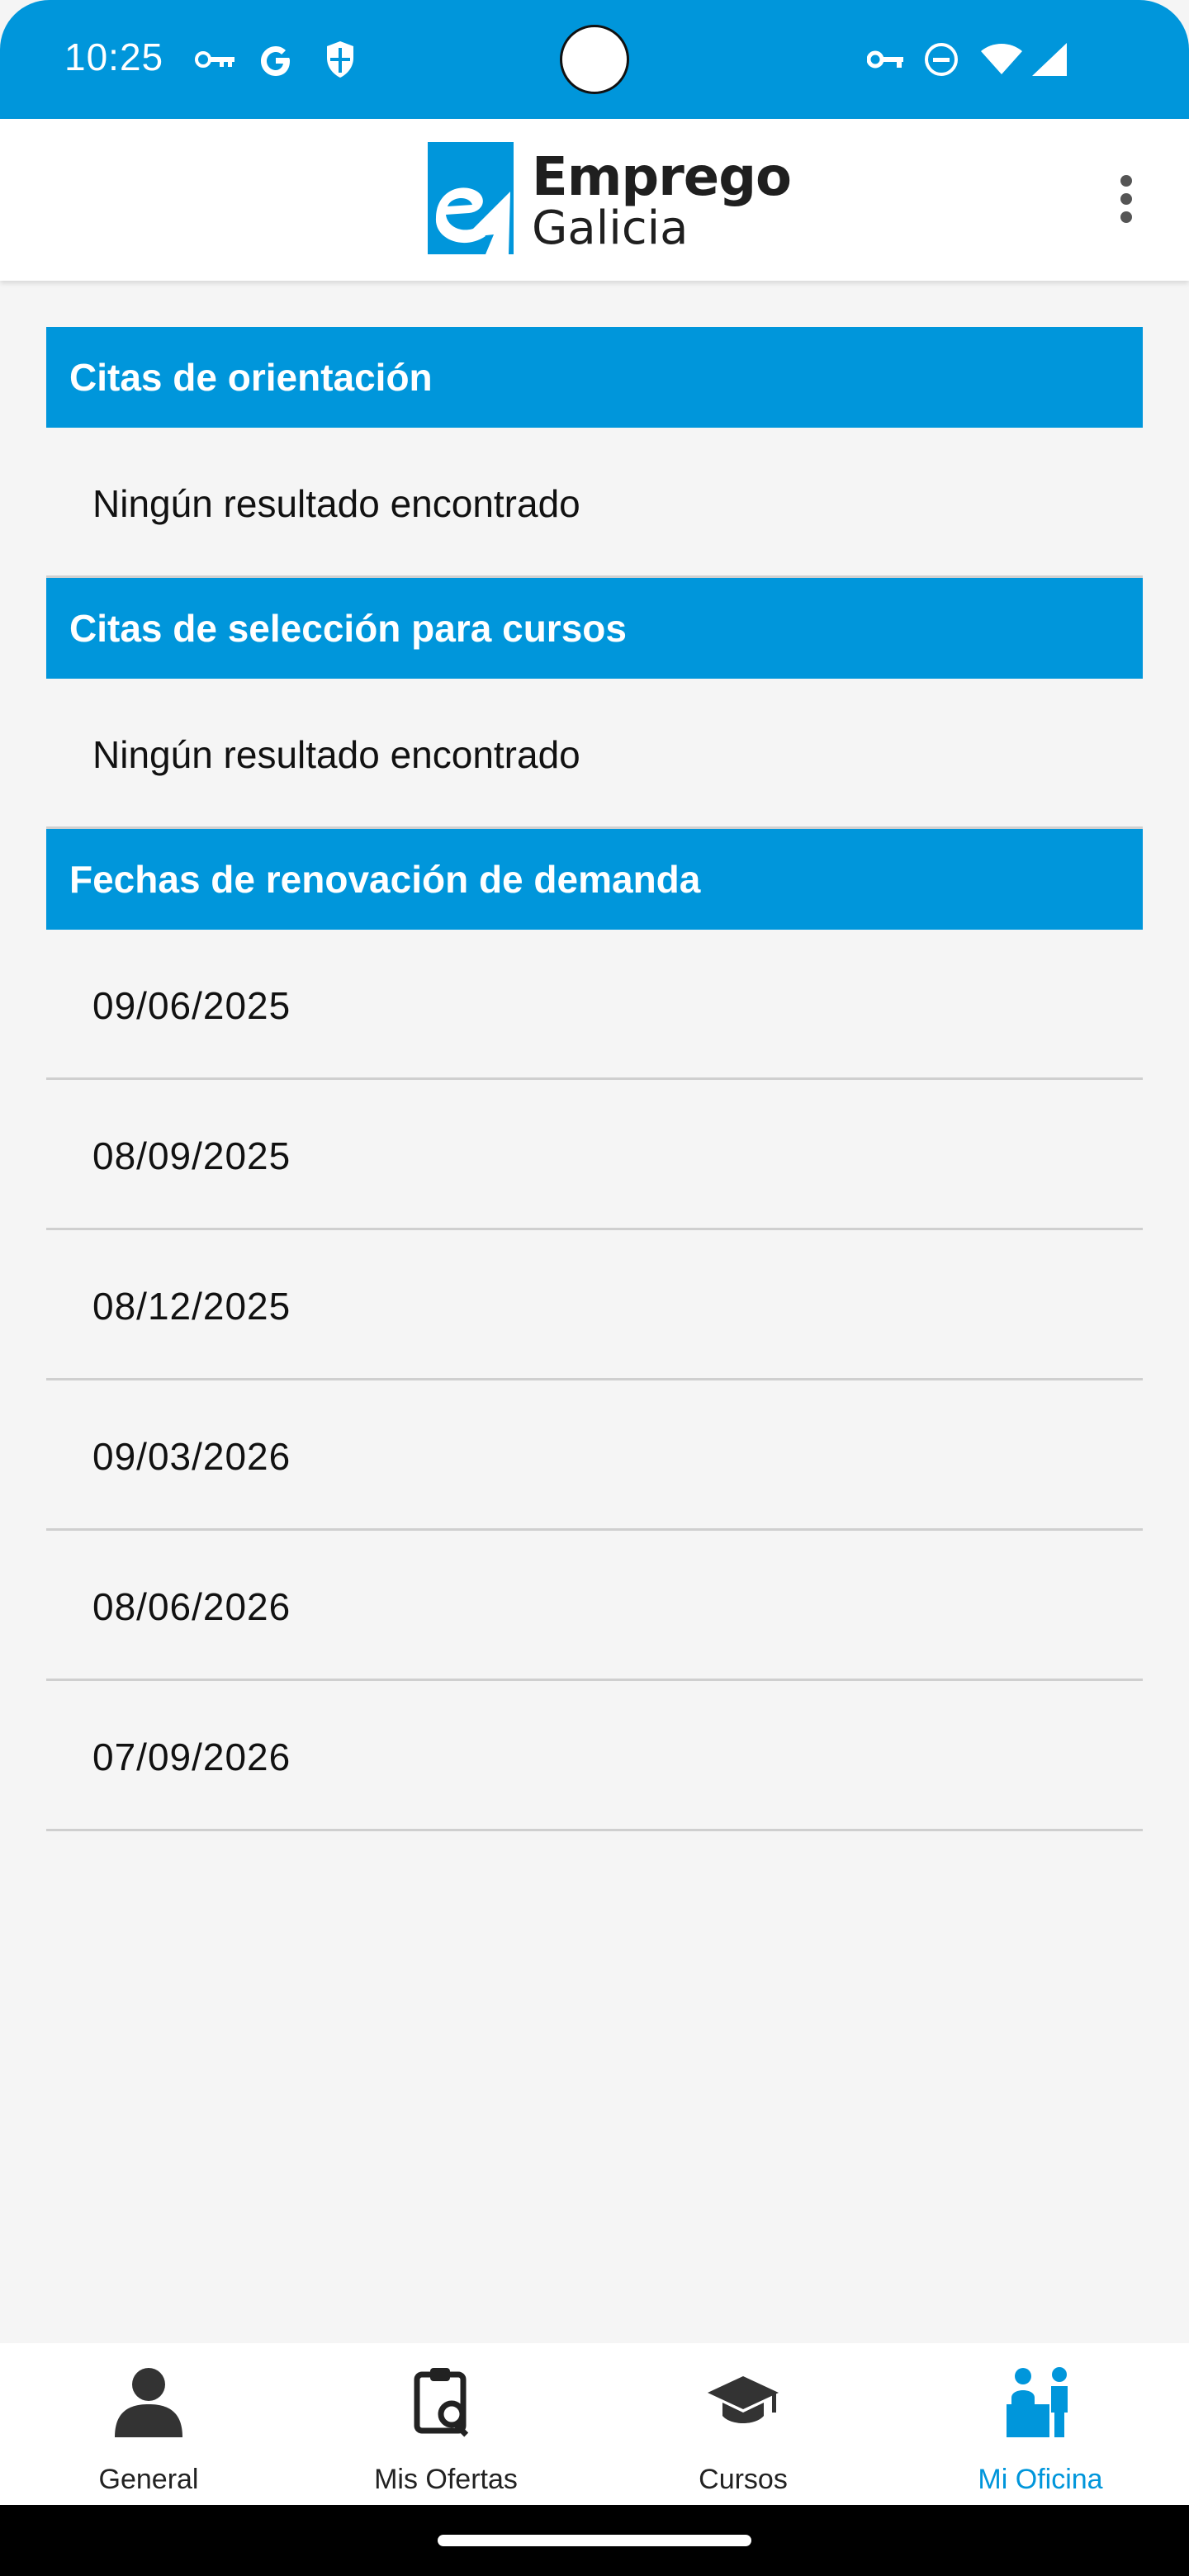 Image resolution: width=1189 pixels, height=2576 pixels. I want to click on nav-label-mi-oficina: Mi Oficina, so click(1040, 2479).